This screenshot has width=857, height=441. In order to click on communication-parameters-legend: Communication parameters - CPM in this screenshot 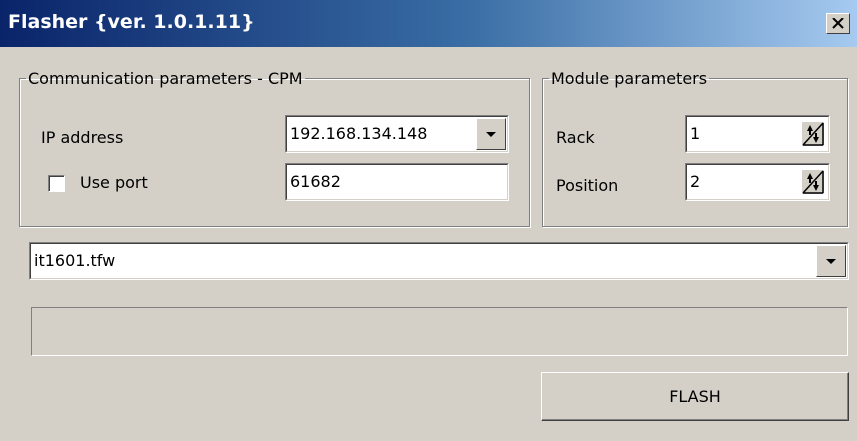, I will do `click(165, 78)`.